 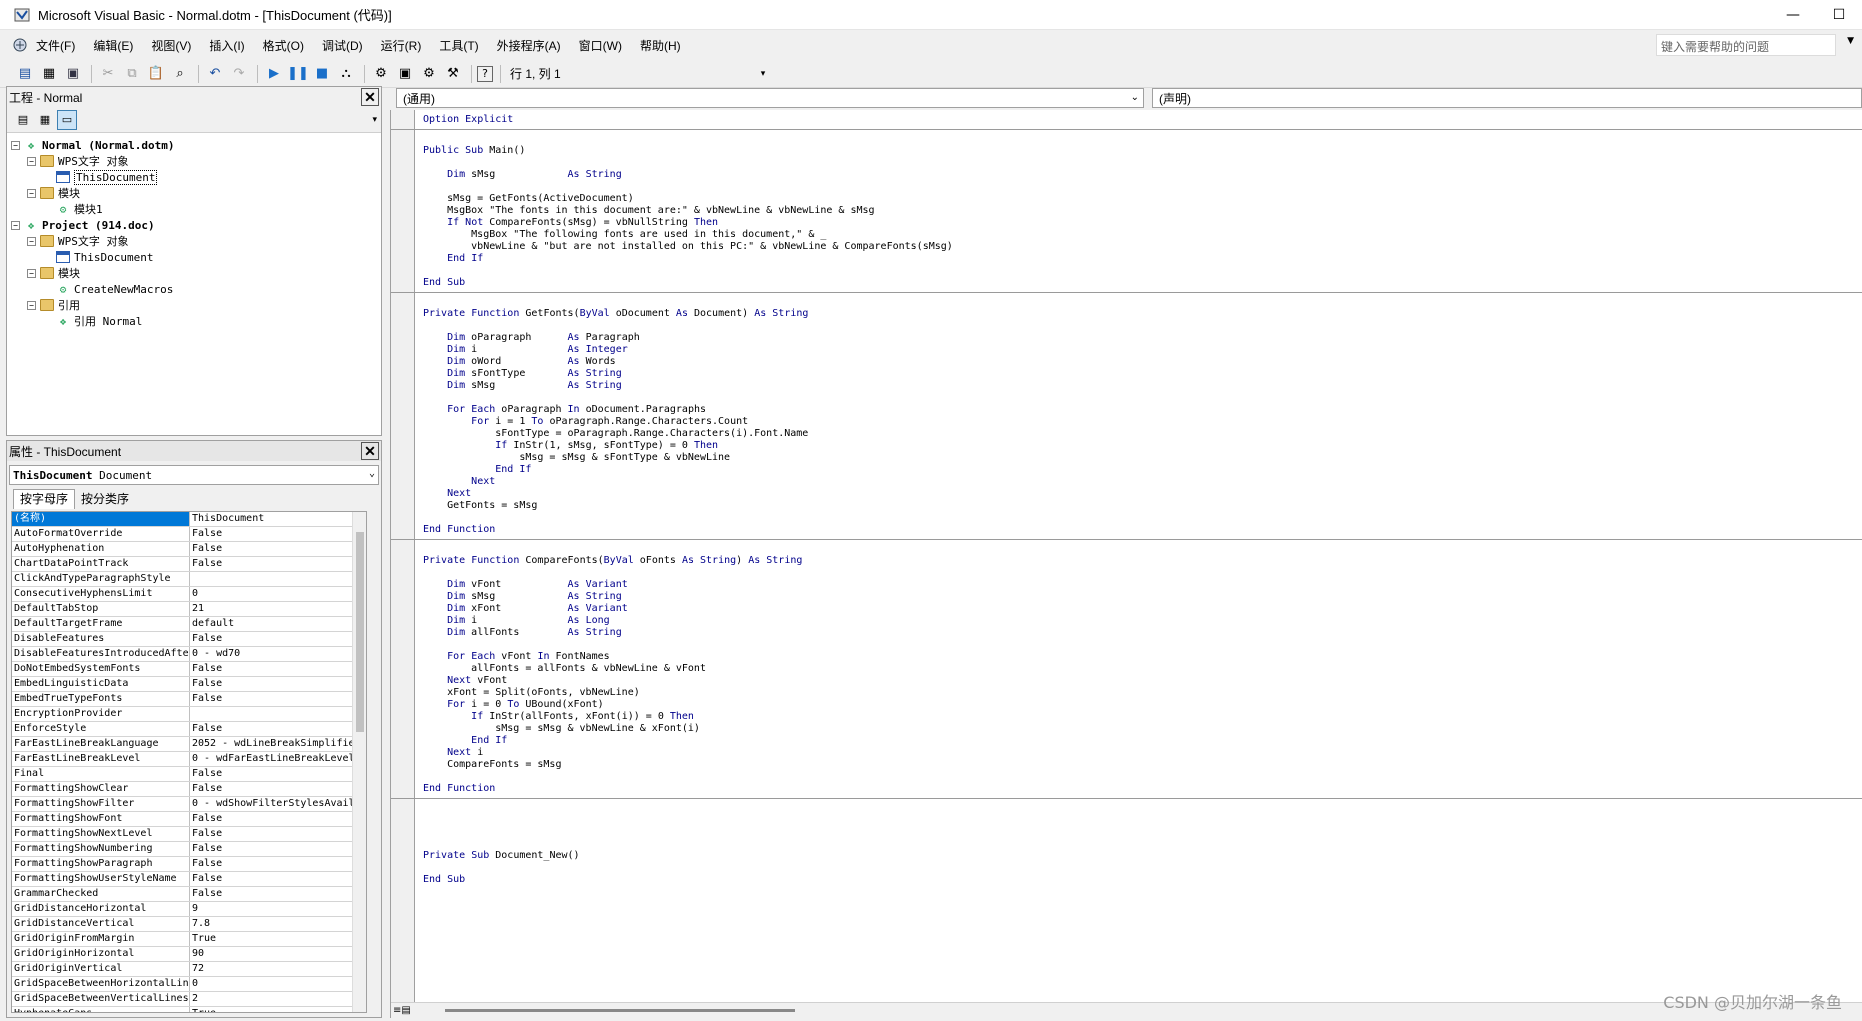 What do you see at coordinates (429, 74) in the screenshot?
I see `object-browser-icon: ⚙` at bounding box center [429, 74].